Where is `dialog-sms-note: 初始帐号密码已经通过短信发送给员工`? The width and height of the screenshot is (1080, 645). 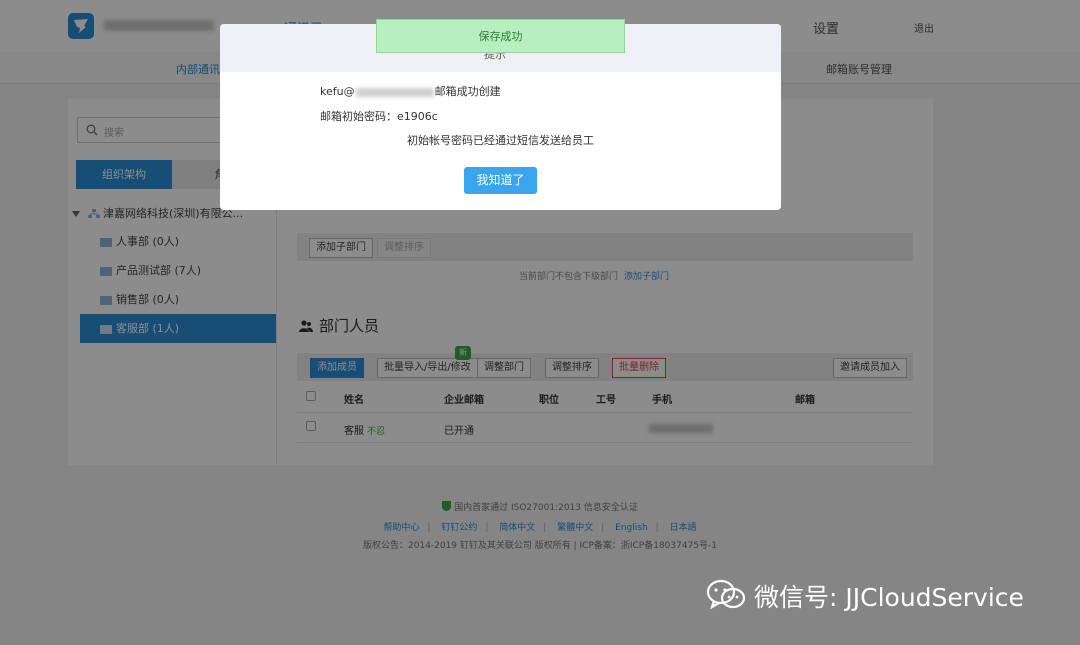 dialog-sms-note: 初始帐号密码已经通过短信发送给员工 is located at coordinates (500, 140).